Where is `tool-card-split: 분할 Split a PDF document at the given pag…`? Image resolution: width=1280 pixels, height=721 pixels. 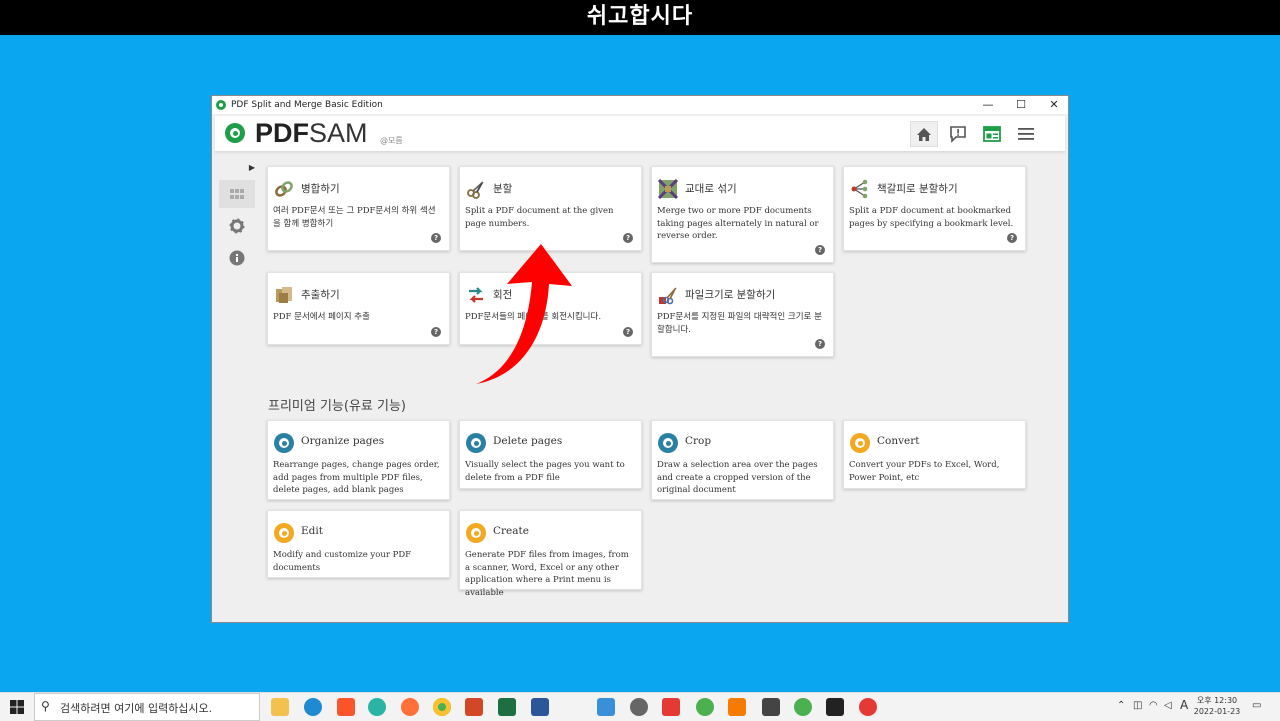
tool-card-split: 분할 Split a PDF document at the given pag… is located at coordinates (550, 208).